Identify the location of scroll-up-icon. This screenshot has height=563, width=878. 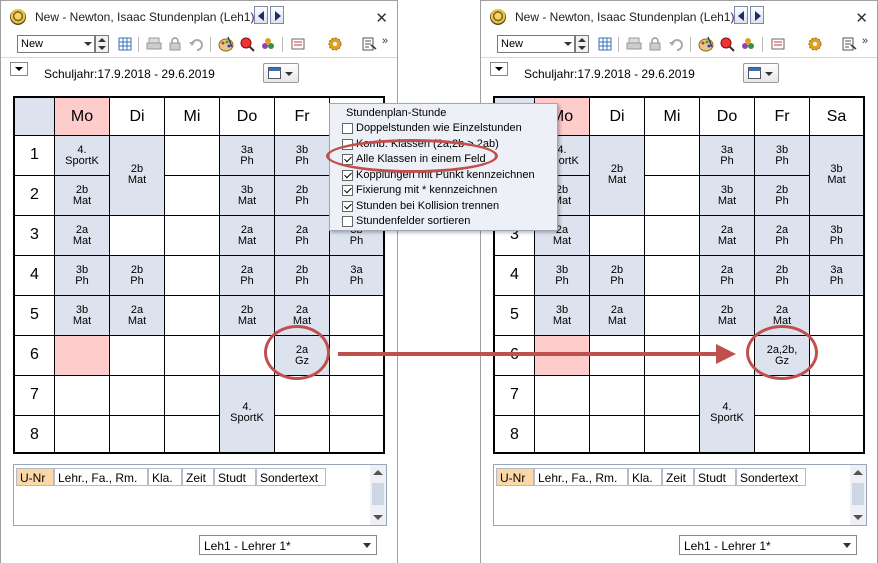
(378, 472).